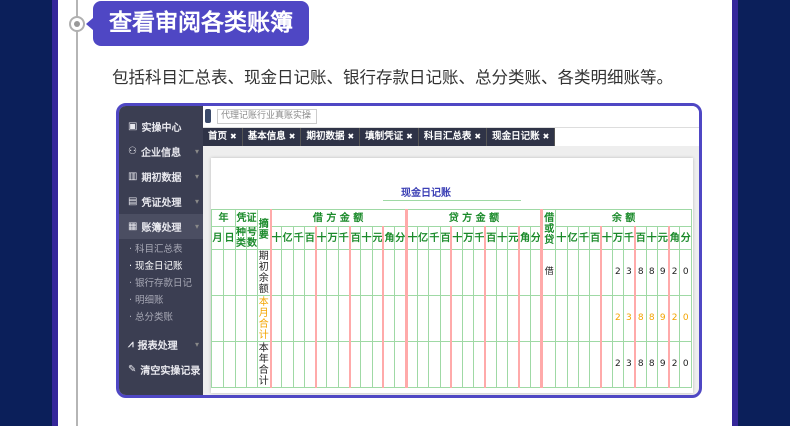 The height and width of the screenshot is (426, 790). What do you see at coordinates (161, 266) in the screenshot?
I see `sidebar-subitem-1: · 现金日记账` at bounding box center [161, 266].